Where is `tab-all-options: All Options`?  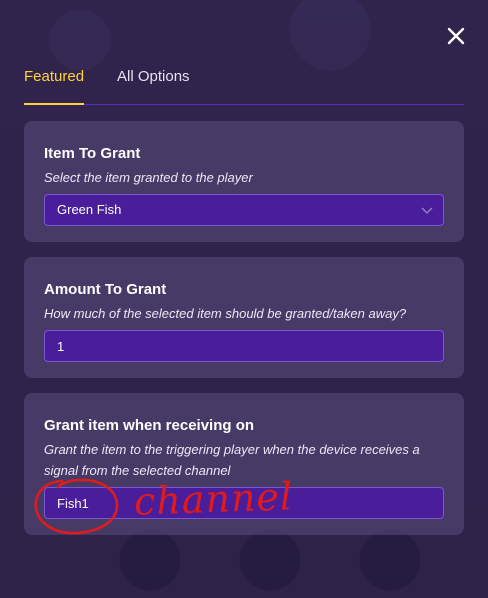
tab-all-options: All Options is located at coordinates (153, 77).